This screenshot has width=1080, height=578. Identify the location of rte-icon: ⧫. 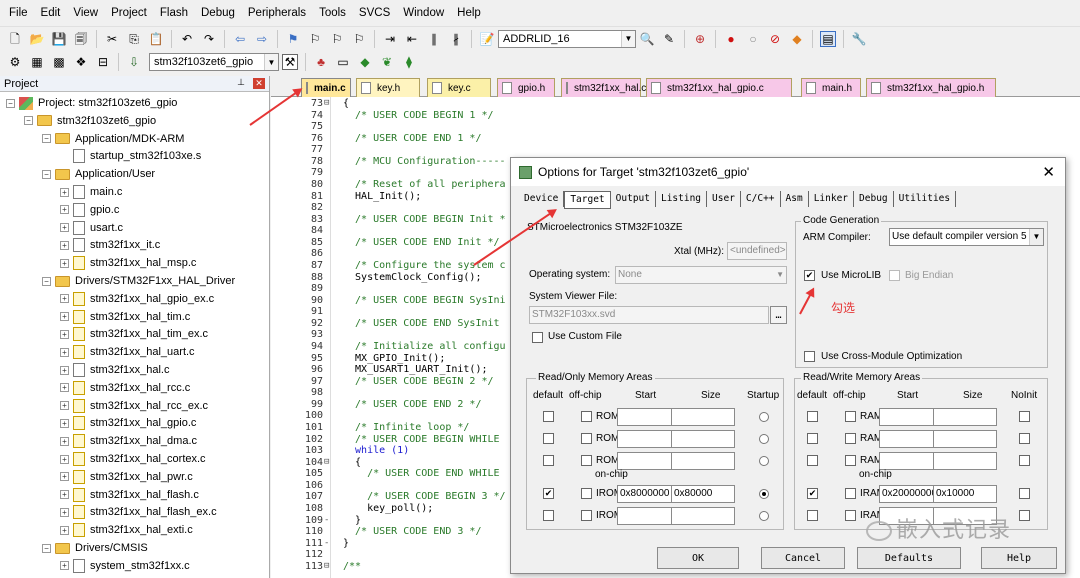
(409, 62).